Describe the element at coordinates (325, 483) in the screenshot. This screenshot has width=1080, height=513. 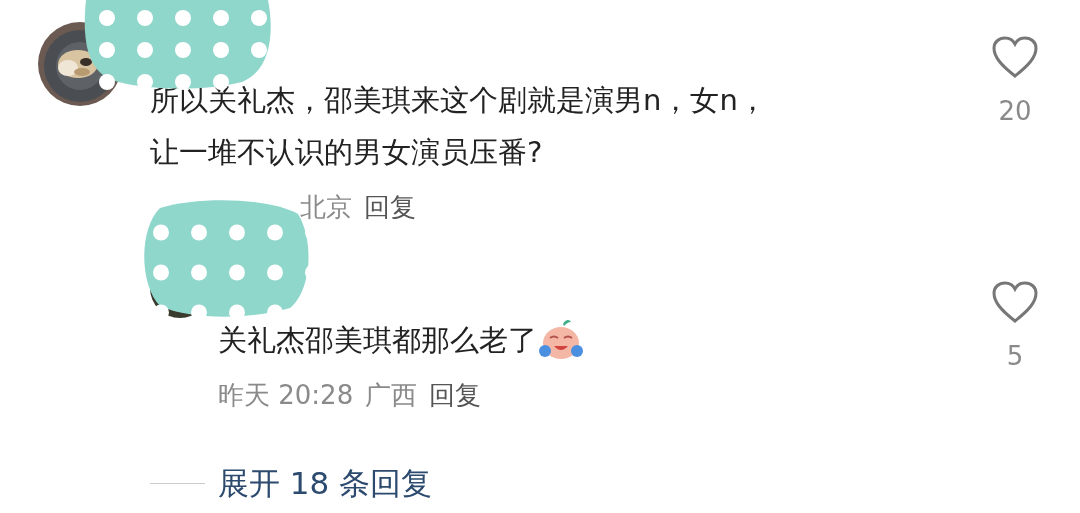
I see `expand-replies-link: 展开 18 条回复` at that location.